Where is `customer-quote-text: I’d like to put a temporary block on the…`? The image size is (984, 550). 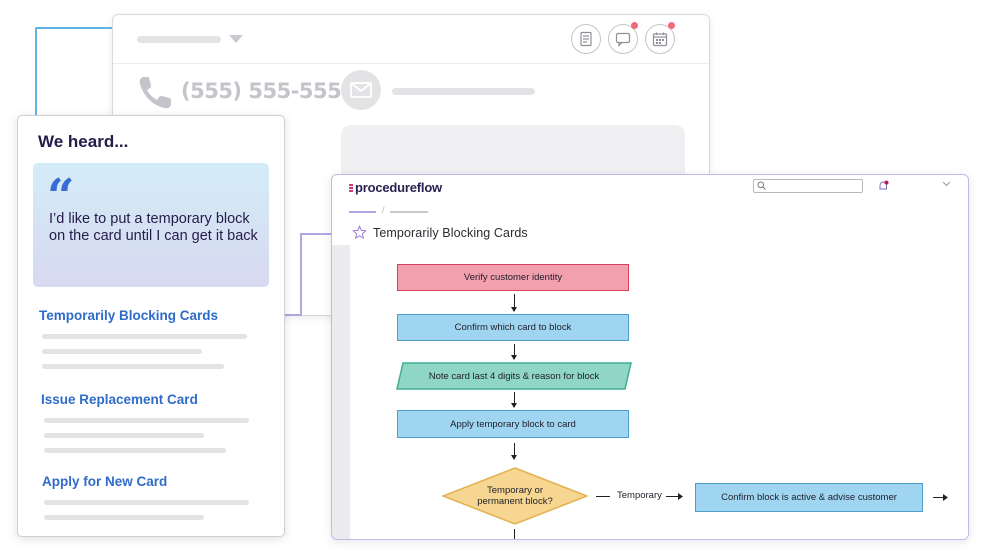 customer-quote-text: I’d like to put a temporary block on the… is located at coordinates (153, 227).